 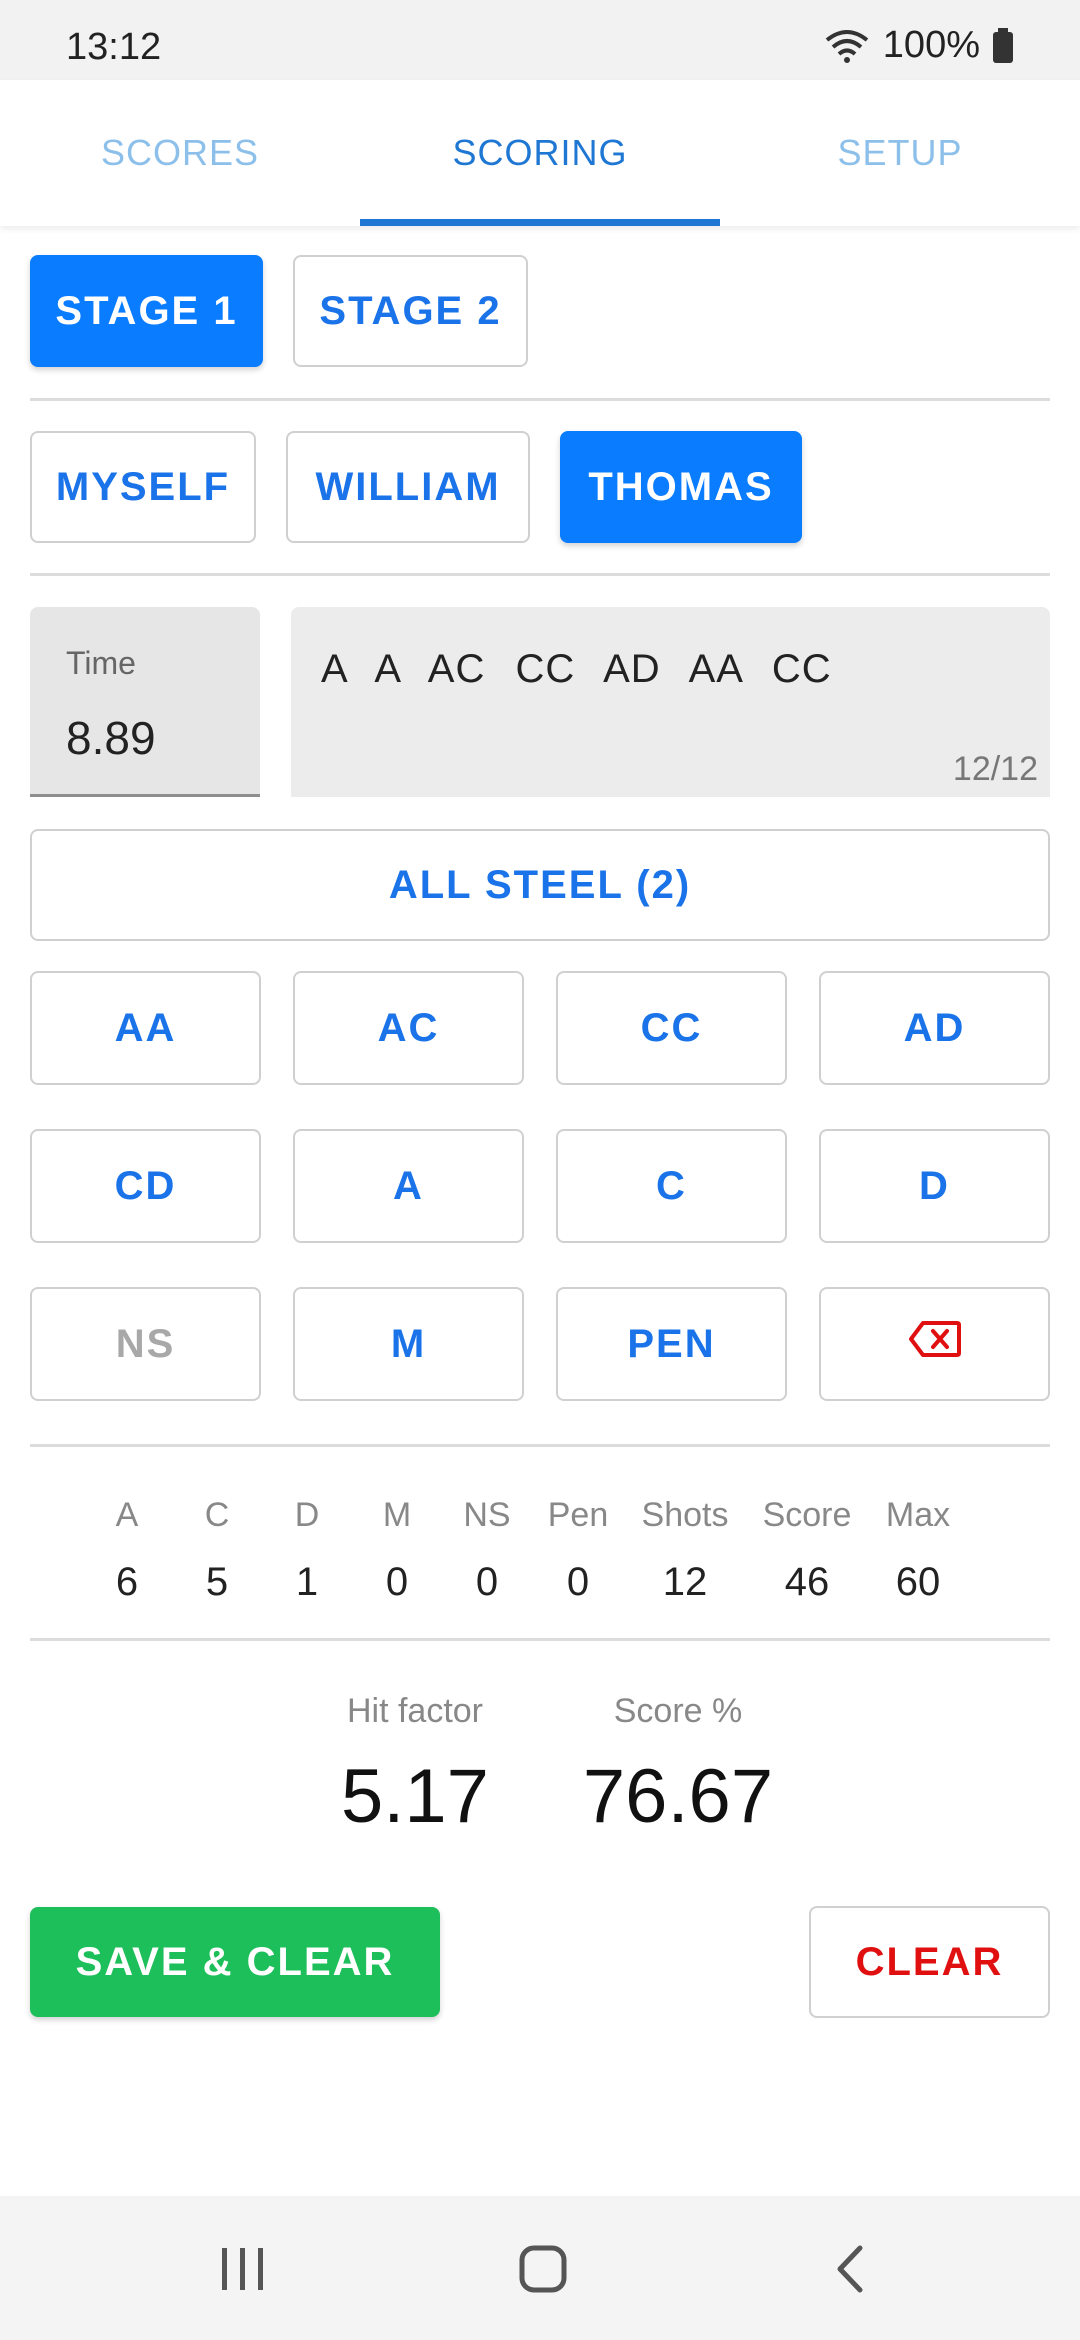 I want to click on tab-scores: SCORES, so click(x=180, y=153).